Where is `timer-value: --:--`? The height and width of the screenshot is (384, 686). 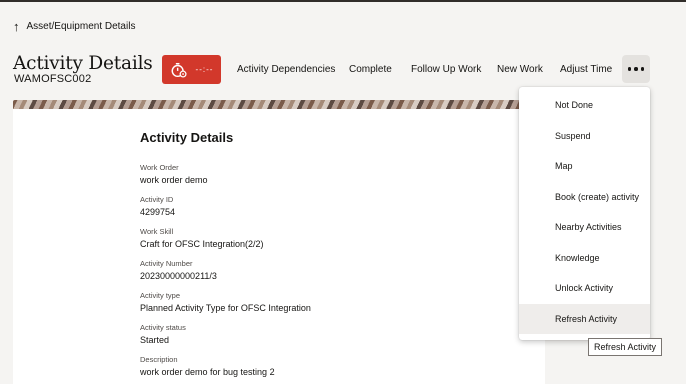
timer-value: --:-- is located at coordinates (204, 69).